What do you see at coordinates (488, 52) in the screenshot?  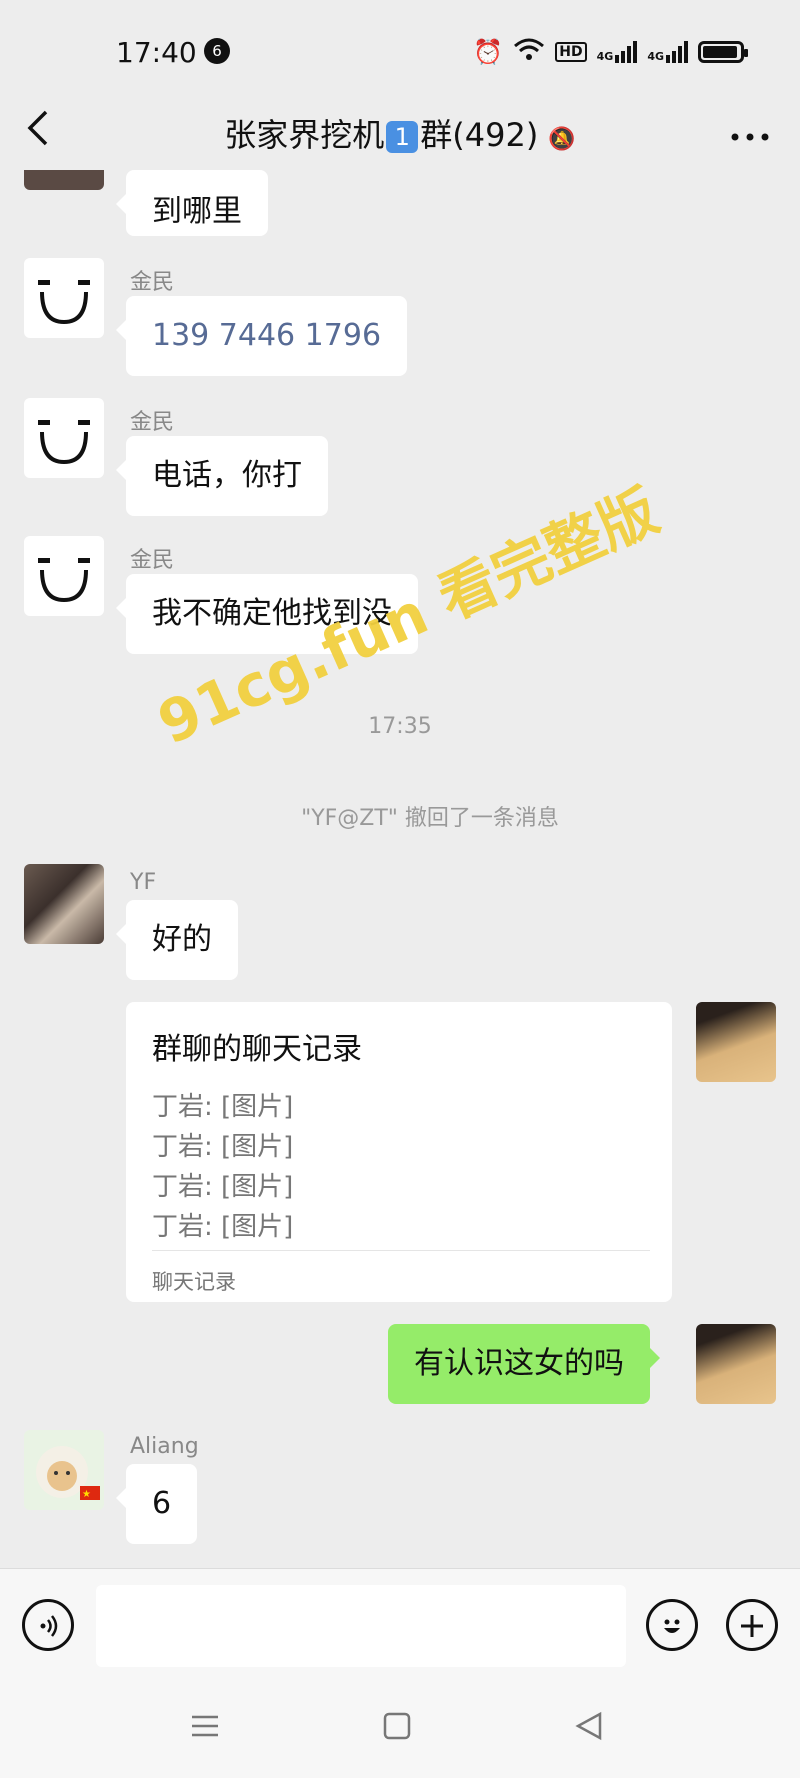 I see `alarm-icon: ⏰` at bounding box center [488, 52].